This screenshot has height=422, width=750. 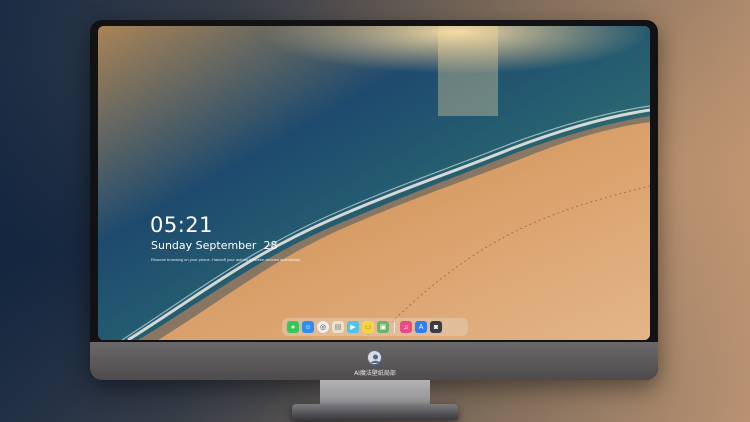 What do you see at coordinates (394, 327) in the screenshot?
I see `dock-separator` at bounding box center [394, 327].